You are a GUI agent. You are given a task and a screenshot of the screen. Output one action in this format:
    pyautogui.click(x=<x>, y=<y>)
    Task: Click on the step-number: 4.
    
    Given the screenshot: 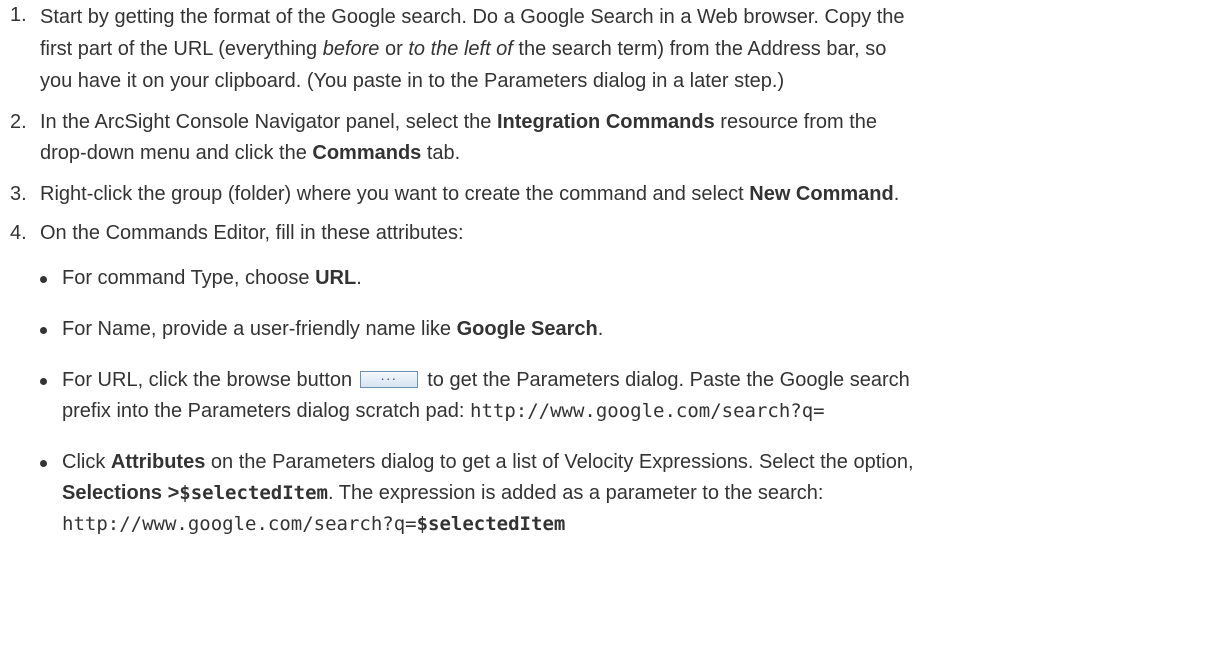 What is the action you would take?
    pyautogui.click(x=18, y=233)
    